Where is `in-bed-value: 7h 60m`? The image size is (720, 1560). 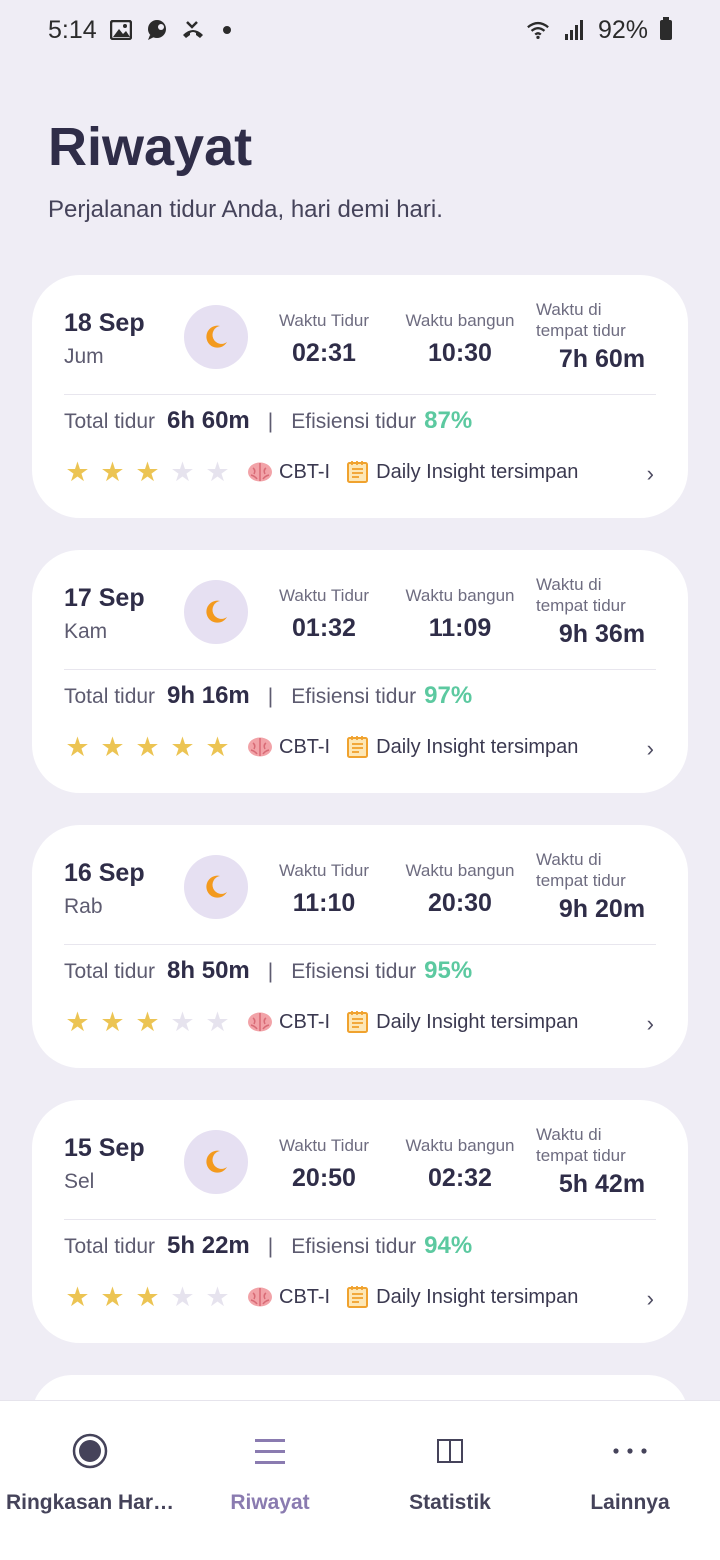
in-bed-value: 7h 60m is located at coordinates (602, 359).